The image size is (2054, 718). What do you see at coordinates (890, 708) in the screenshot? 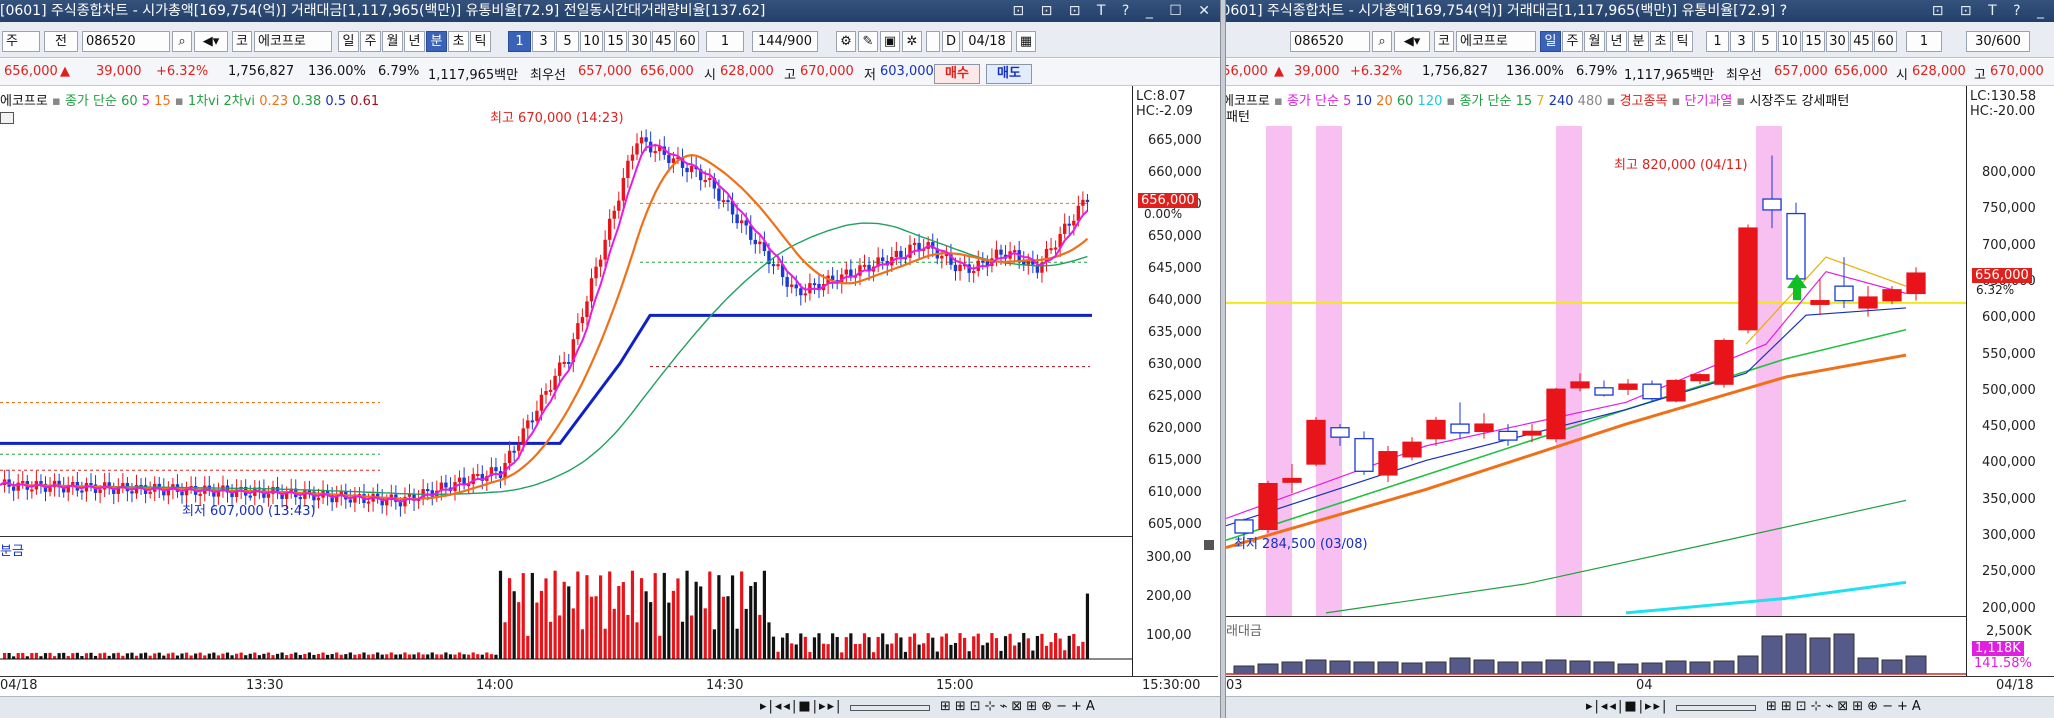
I see `zoom-slider` at bounding box center [890, 708].